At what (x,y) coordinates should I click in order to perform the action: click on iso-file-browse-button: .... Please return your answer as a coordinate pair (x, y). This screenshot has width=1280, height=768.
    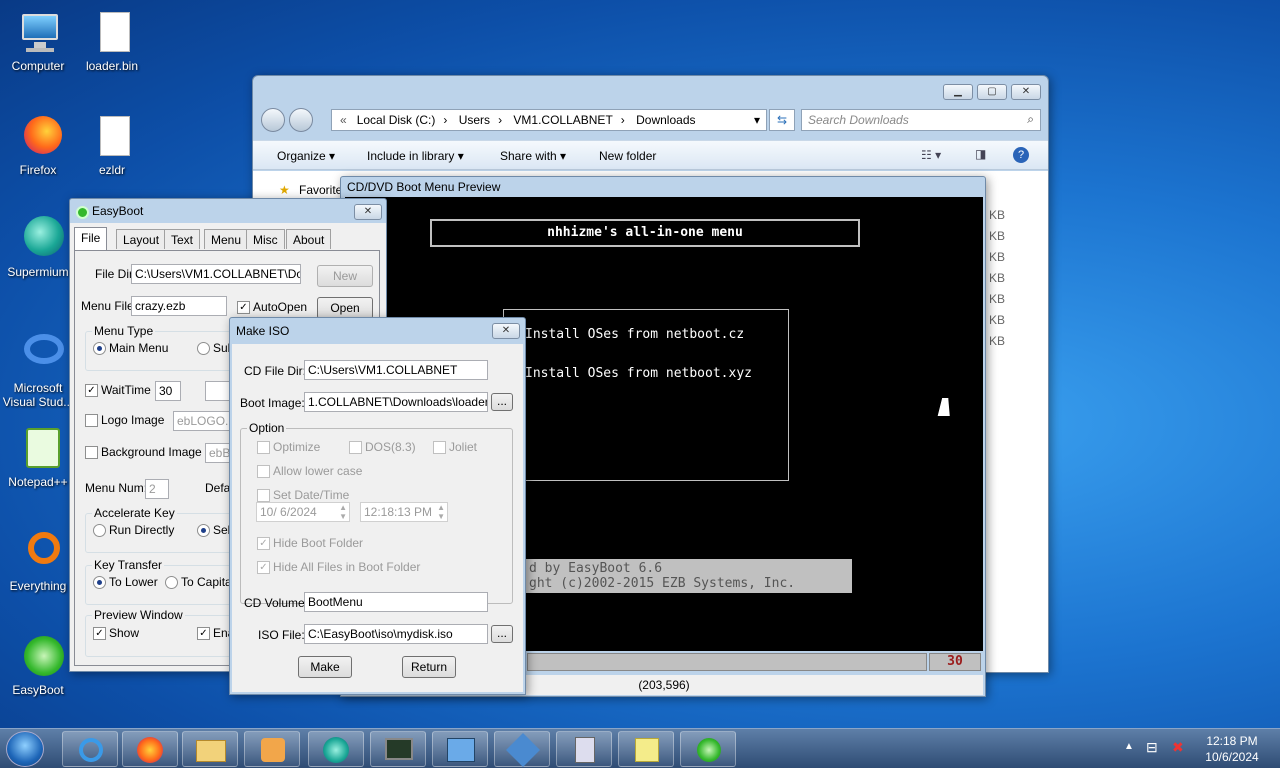
    Looking at the image, I should click on (502, 634).